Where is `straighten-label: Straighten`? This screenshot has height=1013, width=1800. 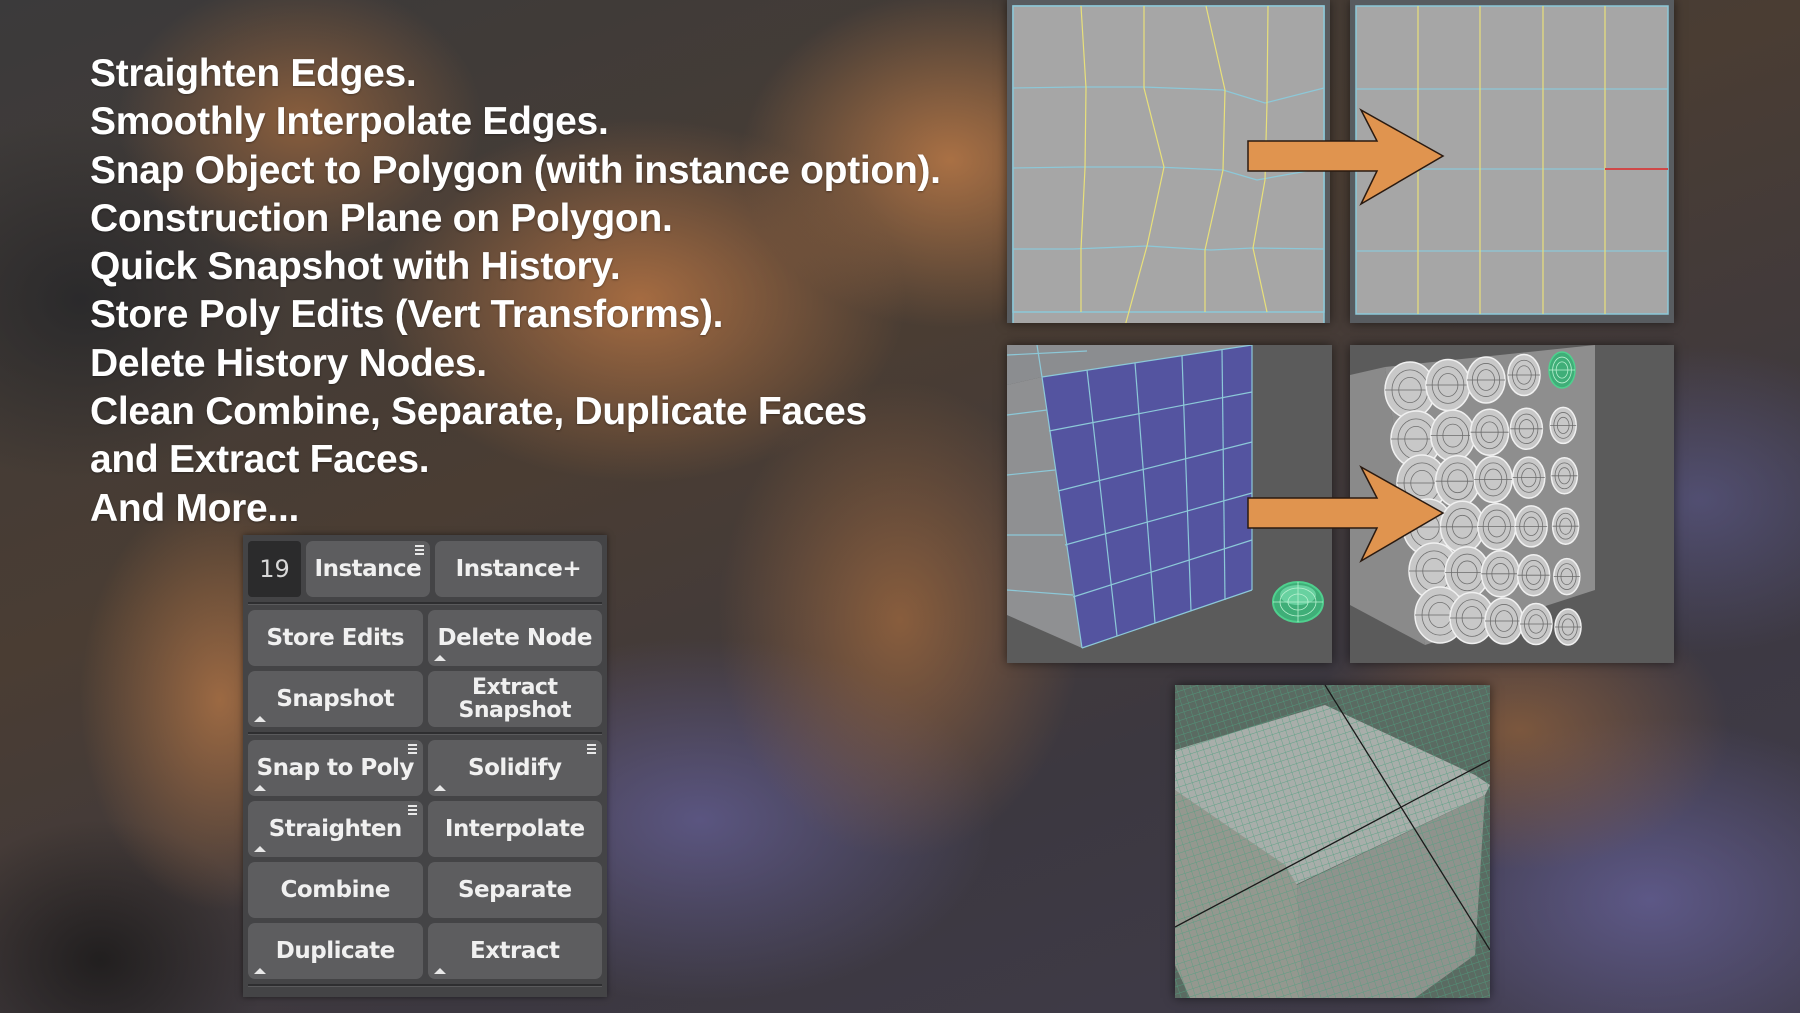 straighten-label: Straighten is located at coordinates (335, 828).